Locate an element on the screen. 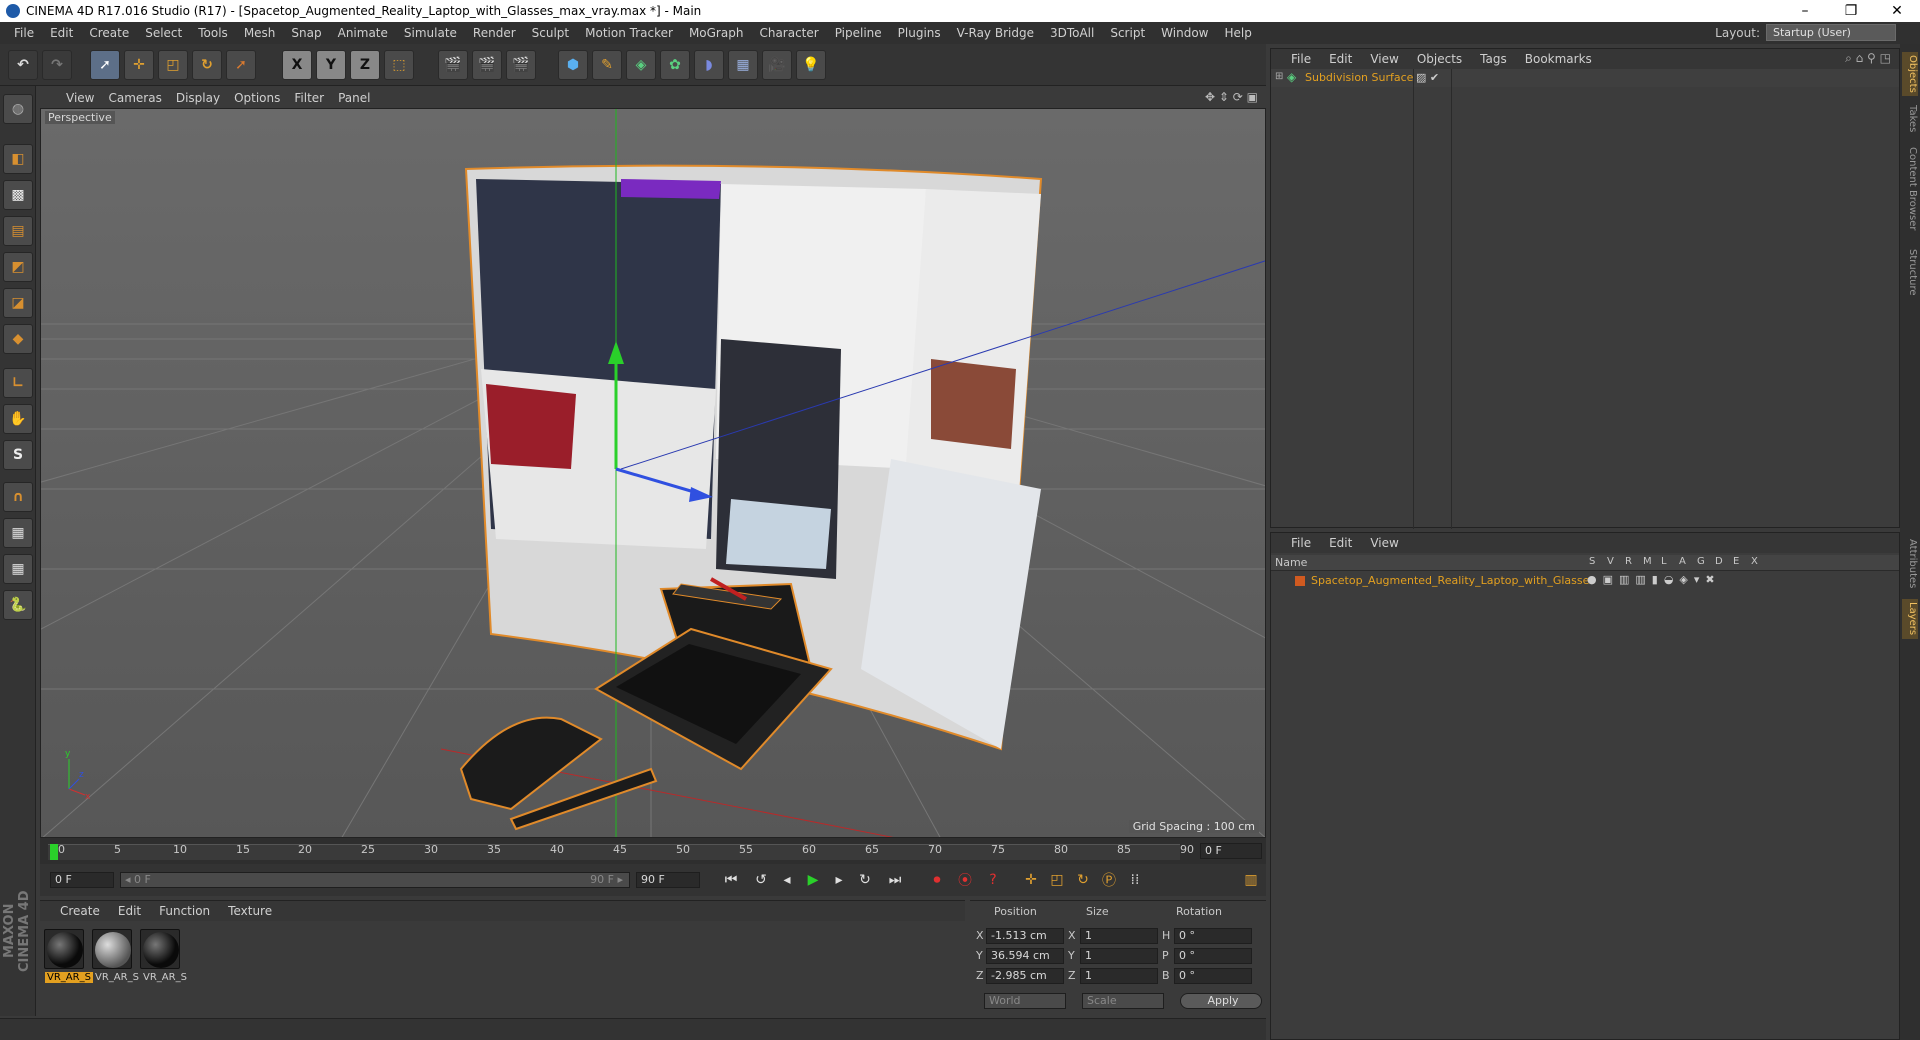  menu-window: Window is located at coordinates (1184, 33).